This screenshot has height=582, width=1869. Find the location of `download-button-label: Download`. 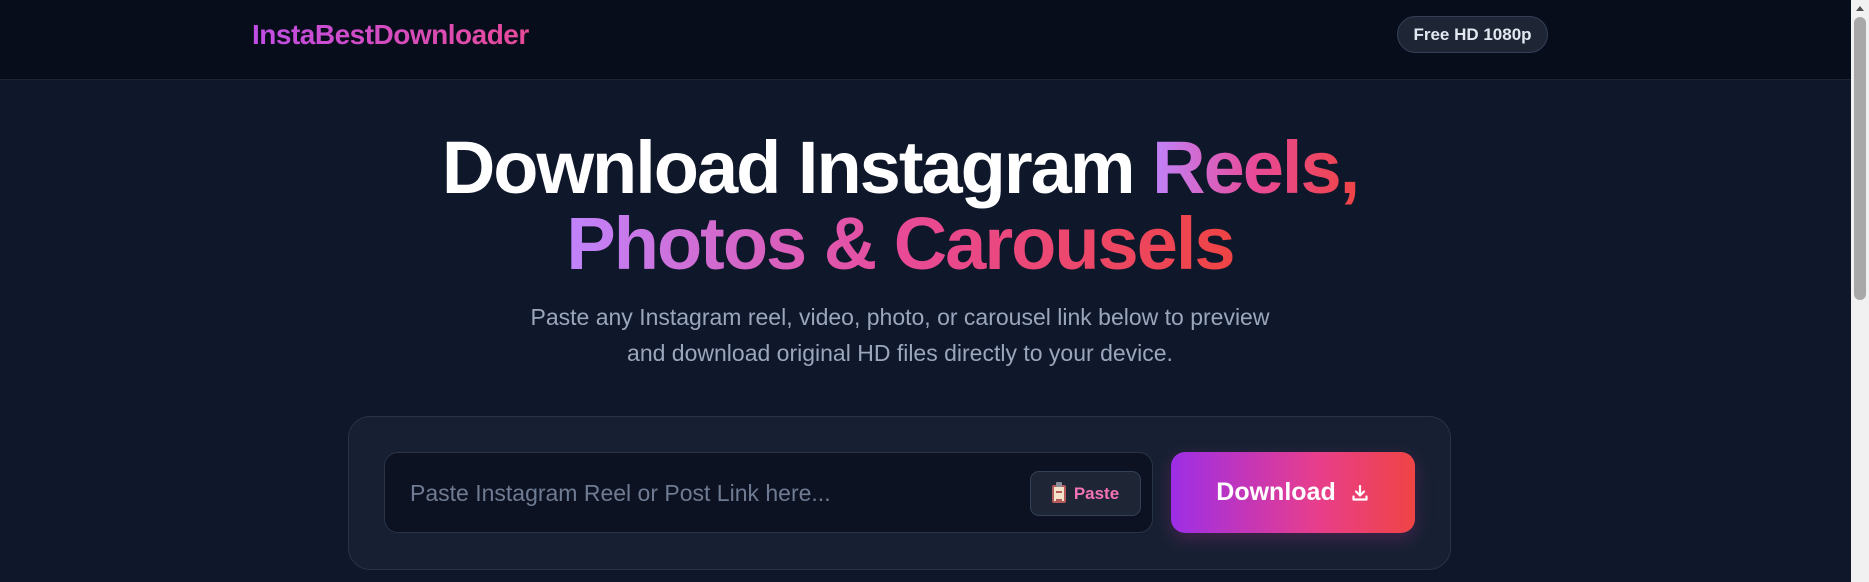

download-button-label: Download is located at coordinates (1276, 492).